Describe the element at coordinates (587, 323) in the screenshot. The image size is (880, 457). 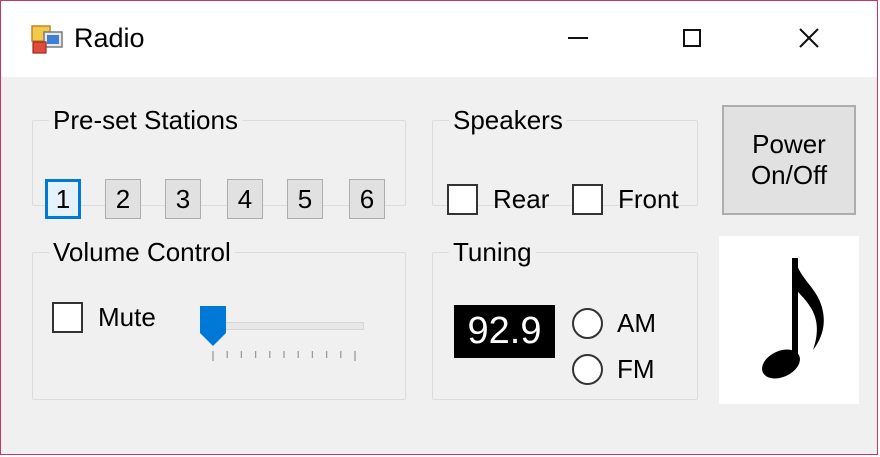
I see `am-radio-circle` at that location.